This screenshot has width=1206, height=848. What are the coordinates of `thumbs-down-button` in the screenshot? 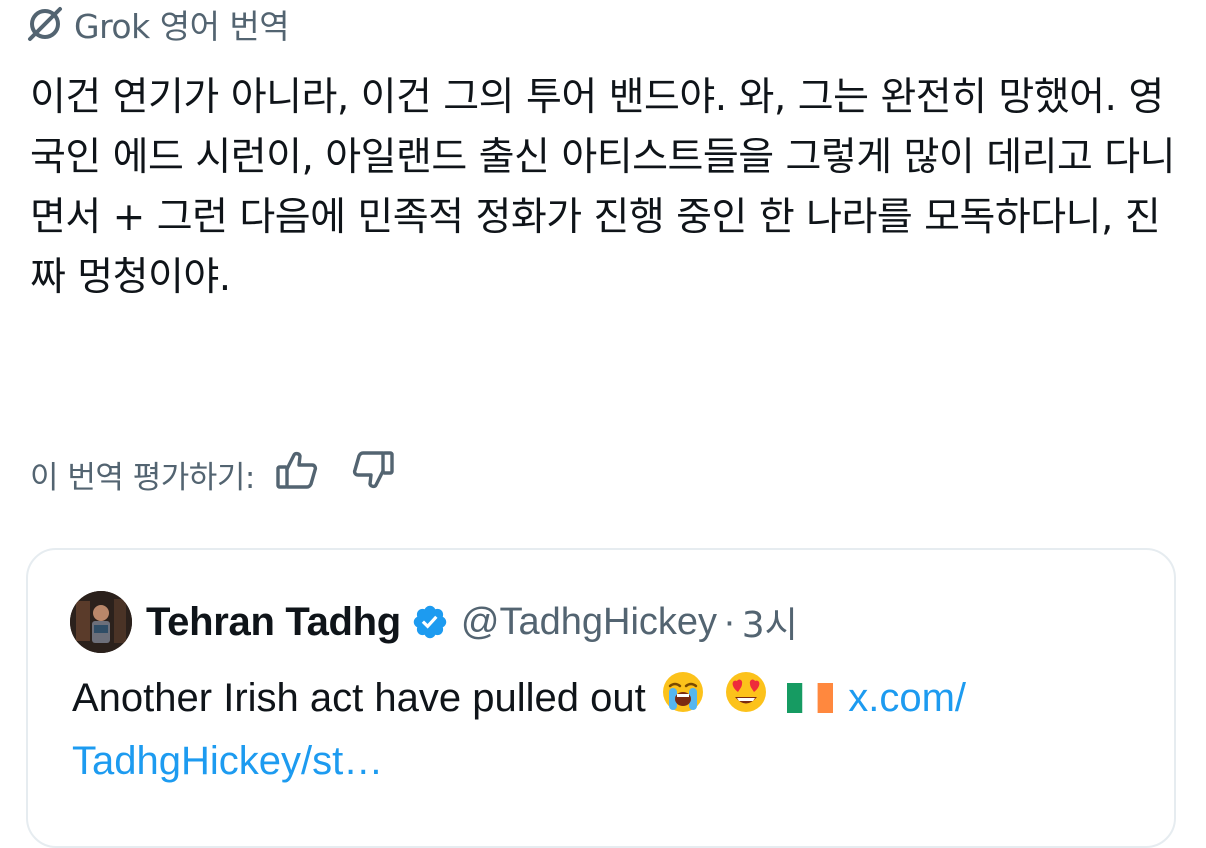 It's located at (373, 474).